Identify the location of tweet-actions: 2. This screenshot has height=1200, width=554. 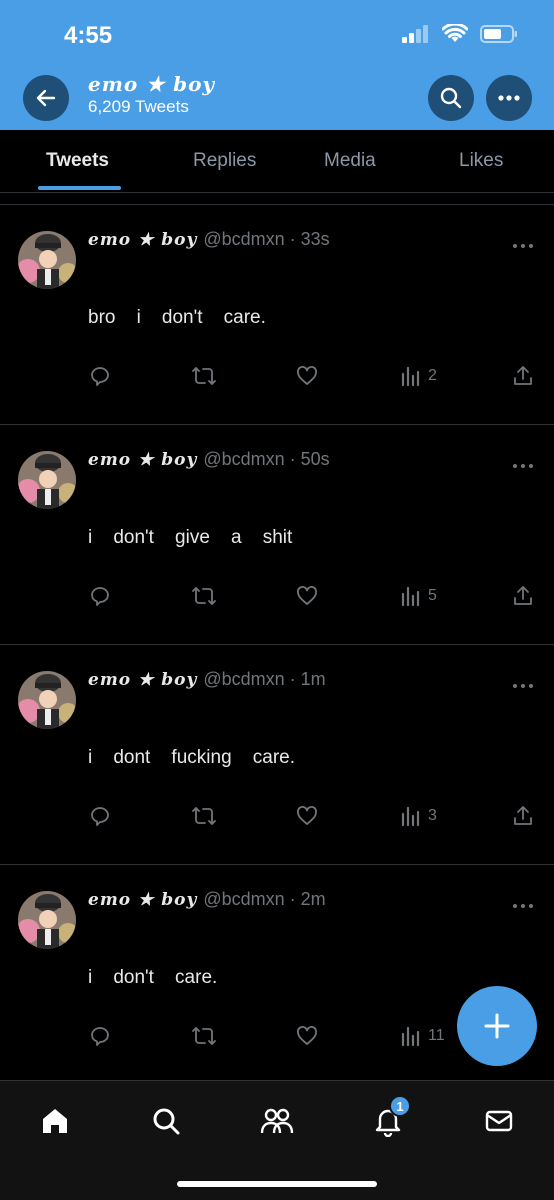
(277, 376).